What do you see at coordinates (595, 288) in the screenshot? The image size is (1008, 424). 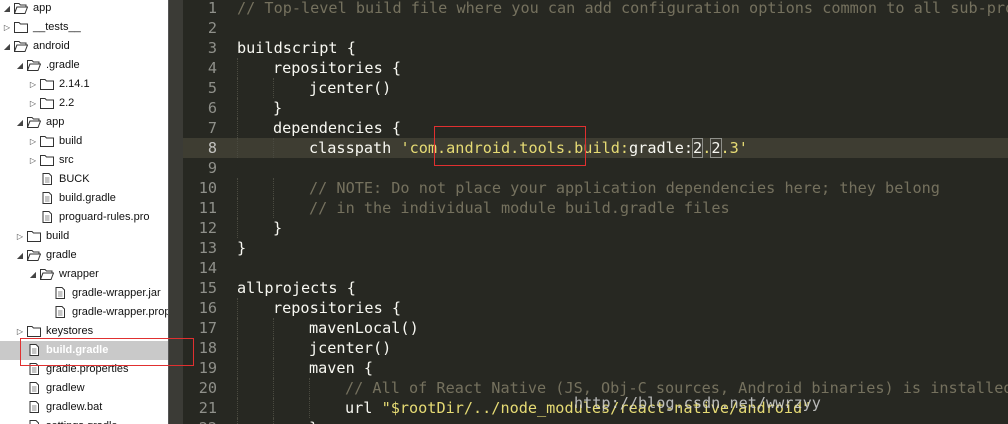 I see `code-line: 15 allprojects {` at bounding box center [595, 288].